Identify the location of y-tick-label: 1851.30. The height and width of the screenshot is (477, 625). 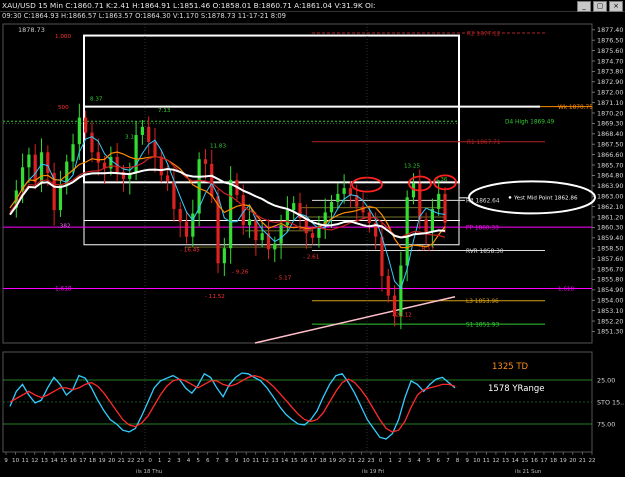
(610, 332).